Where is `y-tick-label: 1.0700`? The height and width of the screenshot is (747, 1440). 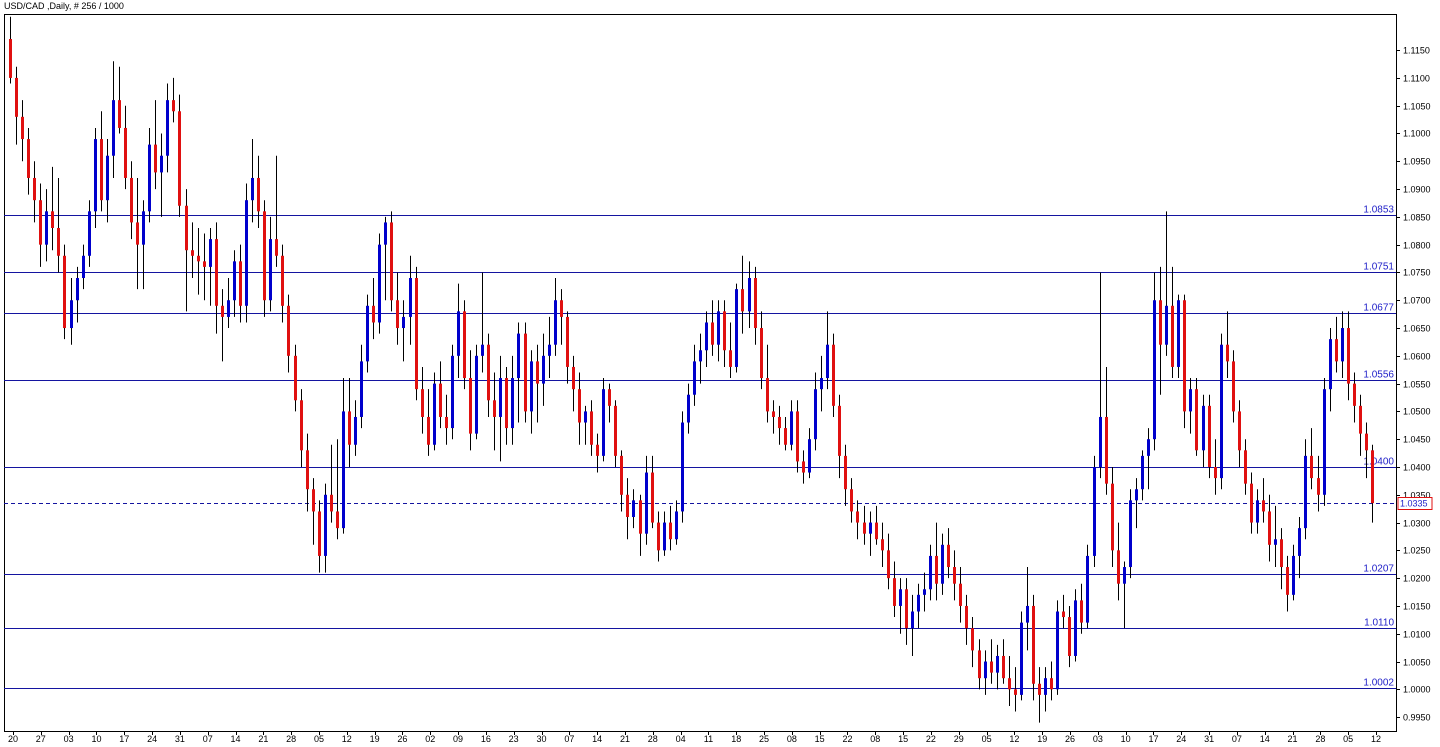 y-tick-label: 1.0700 is located at coordinates (1417, 301).